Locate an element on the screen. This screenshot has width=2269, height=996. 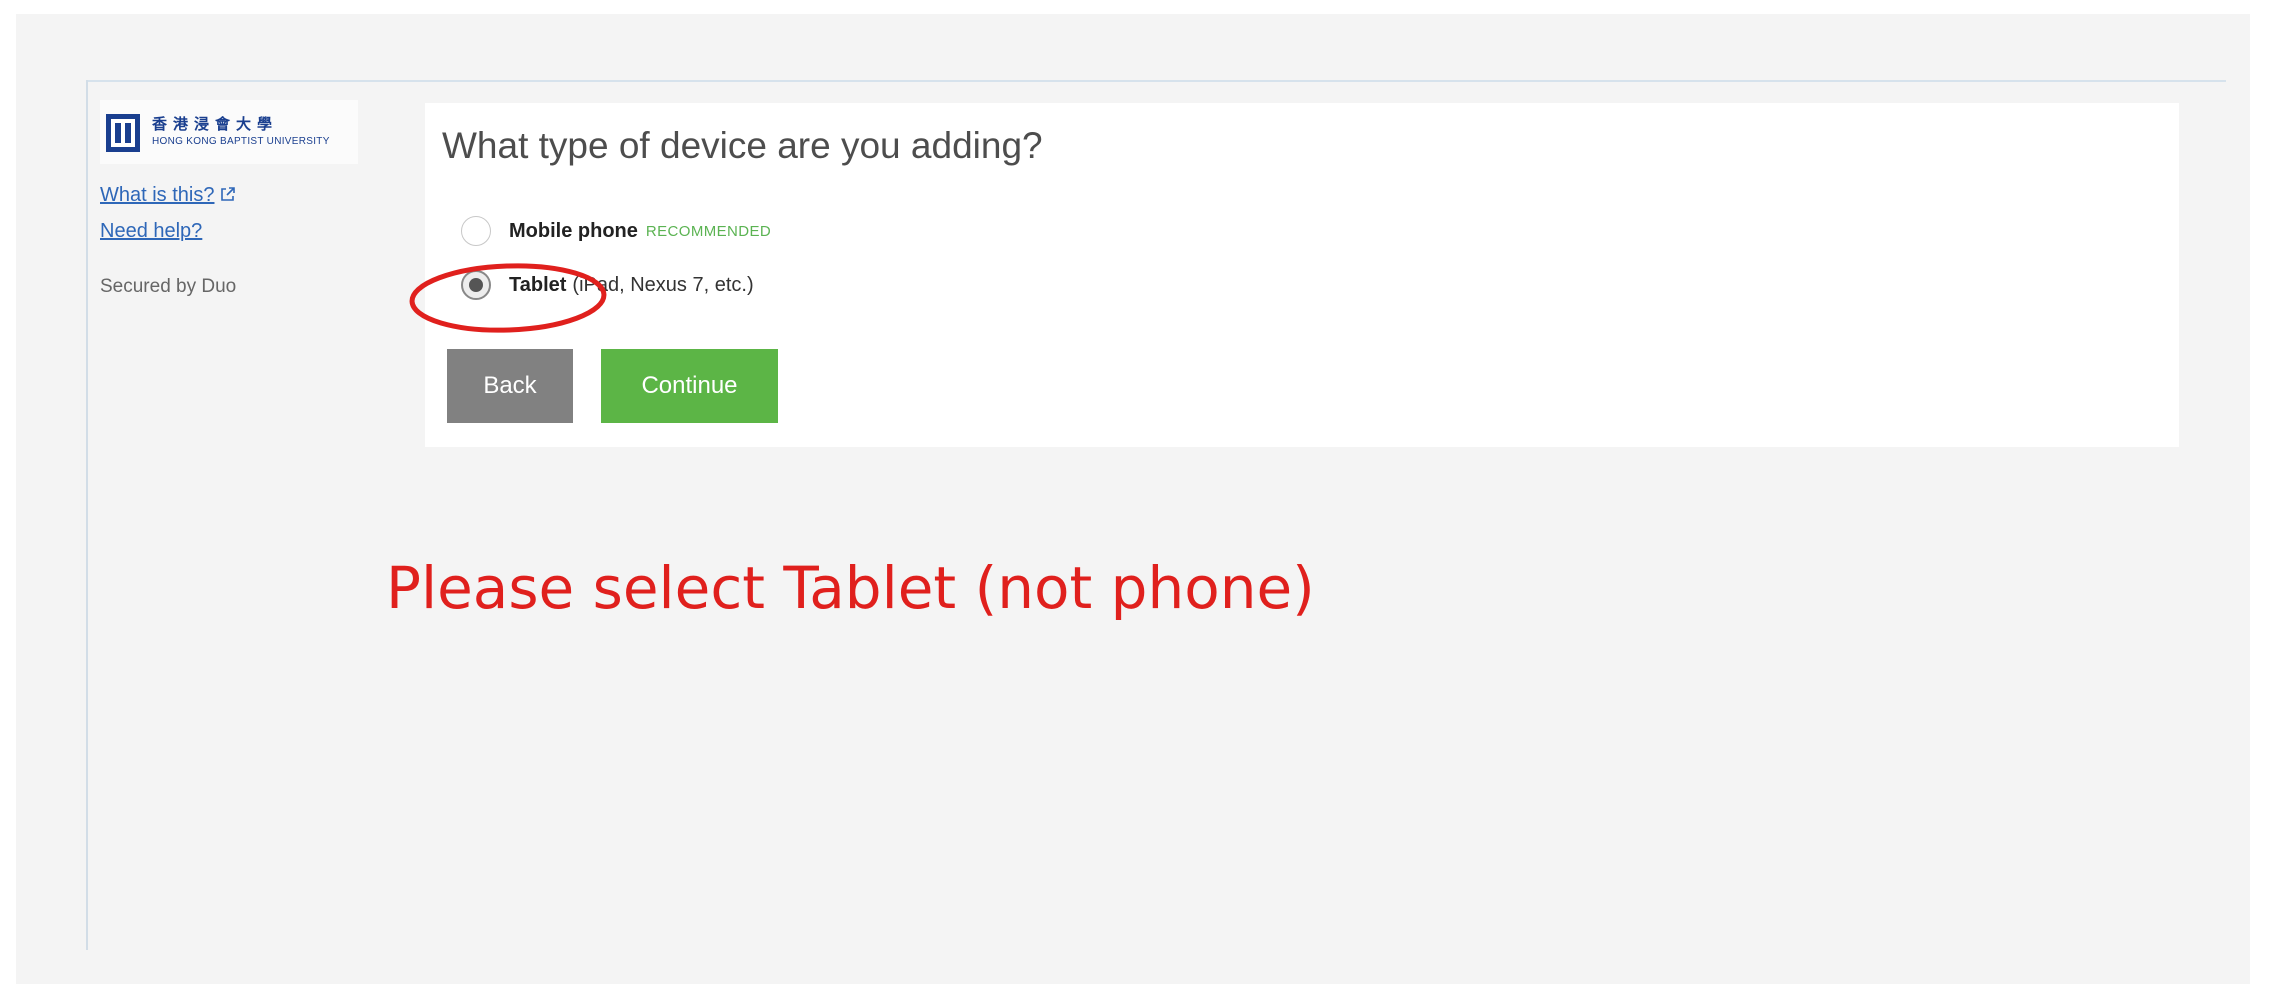
university-logo: 香港浸會大學 HONG KONG BAPTIST UNIVERSITY is located at coordinates (229, 132).